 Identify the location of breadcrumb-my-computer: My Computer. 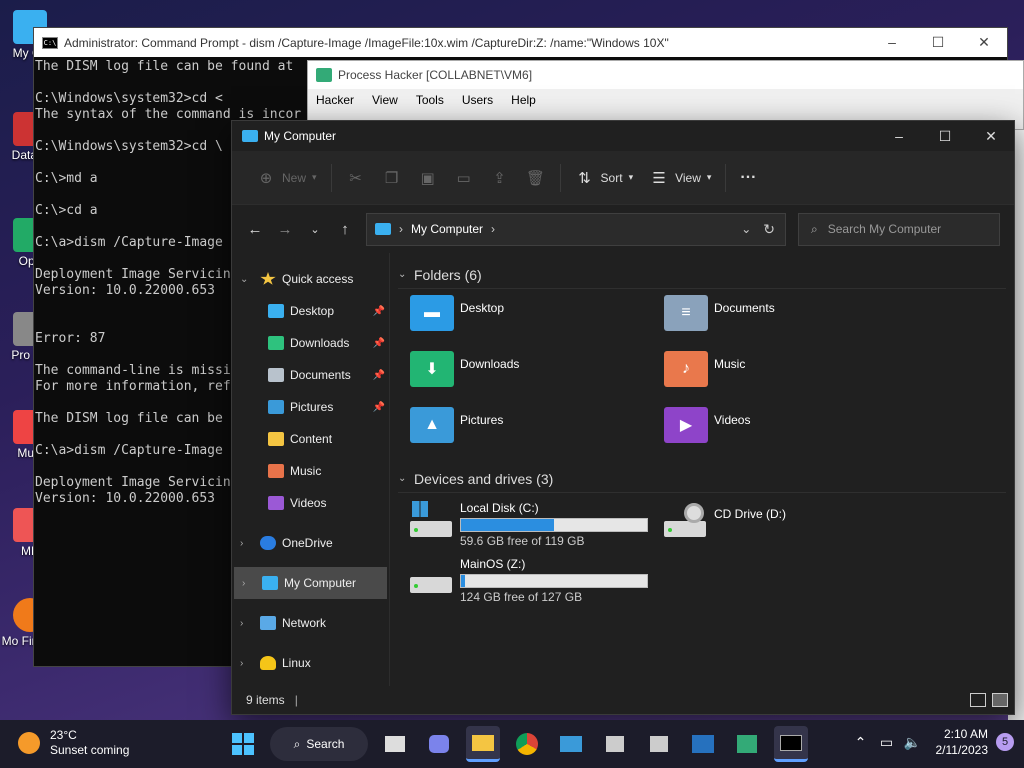
(447, 229).